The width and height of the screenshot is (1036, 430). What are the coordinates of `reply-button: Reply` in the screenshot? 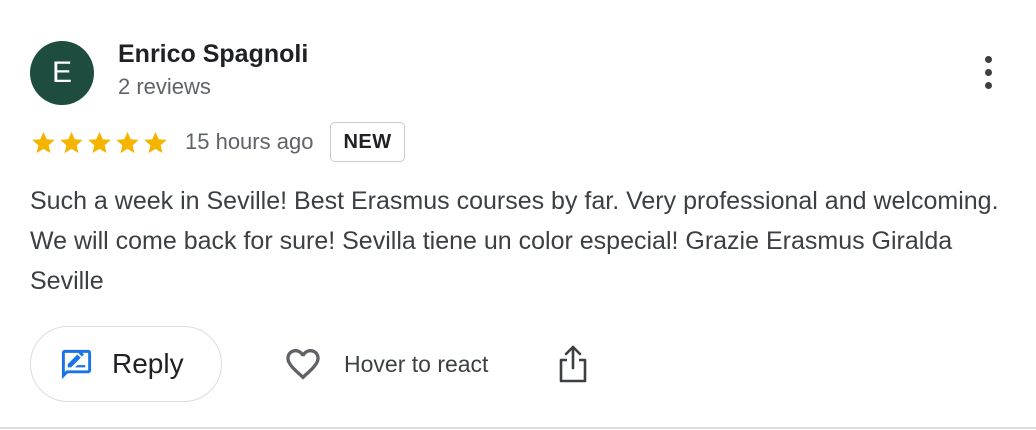 It's located at (126, 364).